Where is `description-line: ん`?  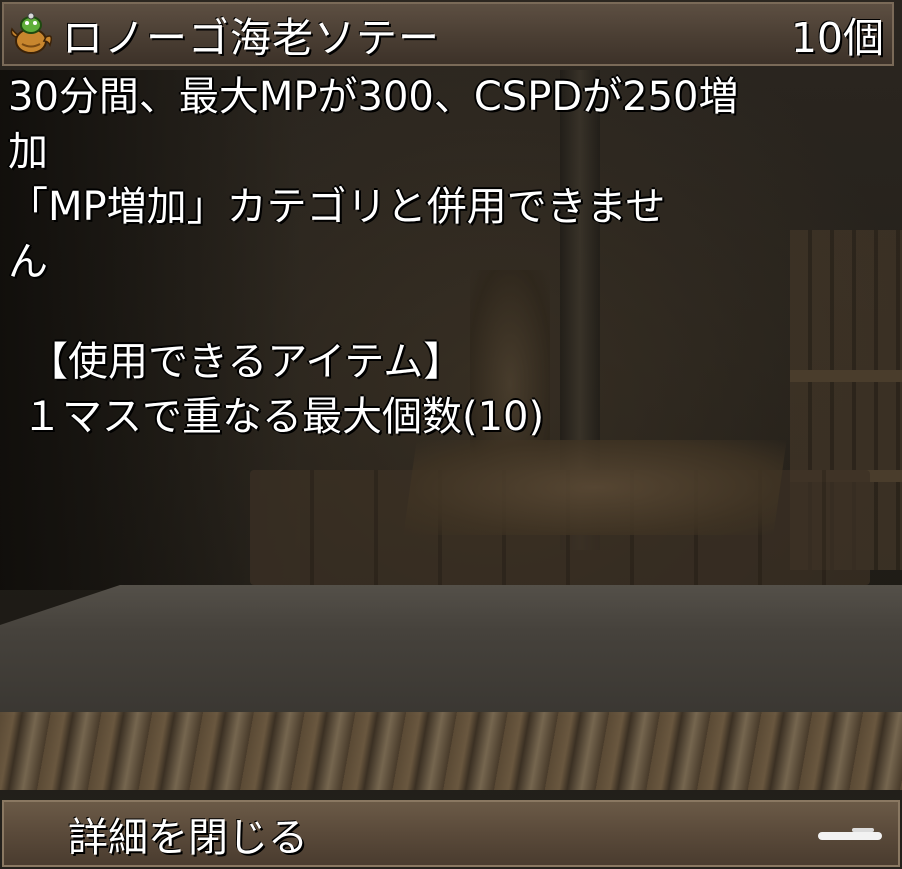 description-line: ん is located at coordinates (28, 262).